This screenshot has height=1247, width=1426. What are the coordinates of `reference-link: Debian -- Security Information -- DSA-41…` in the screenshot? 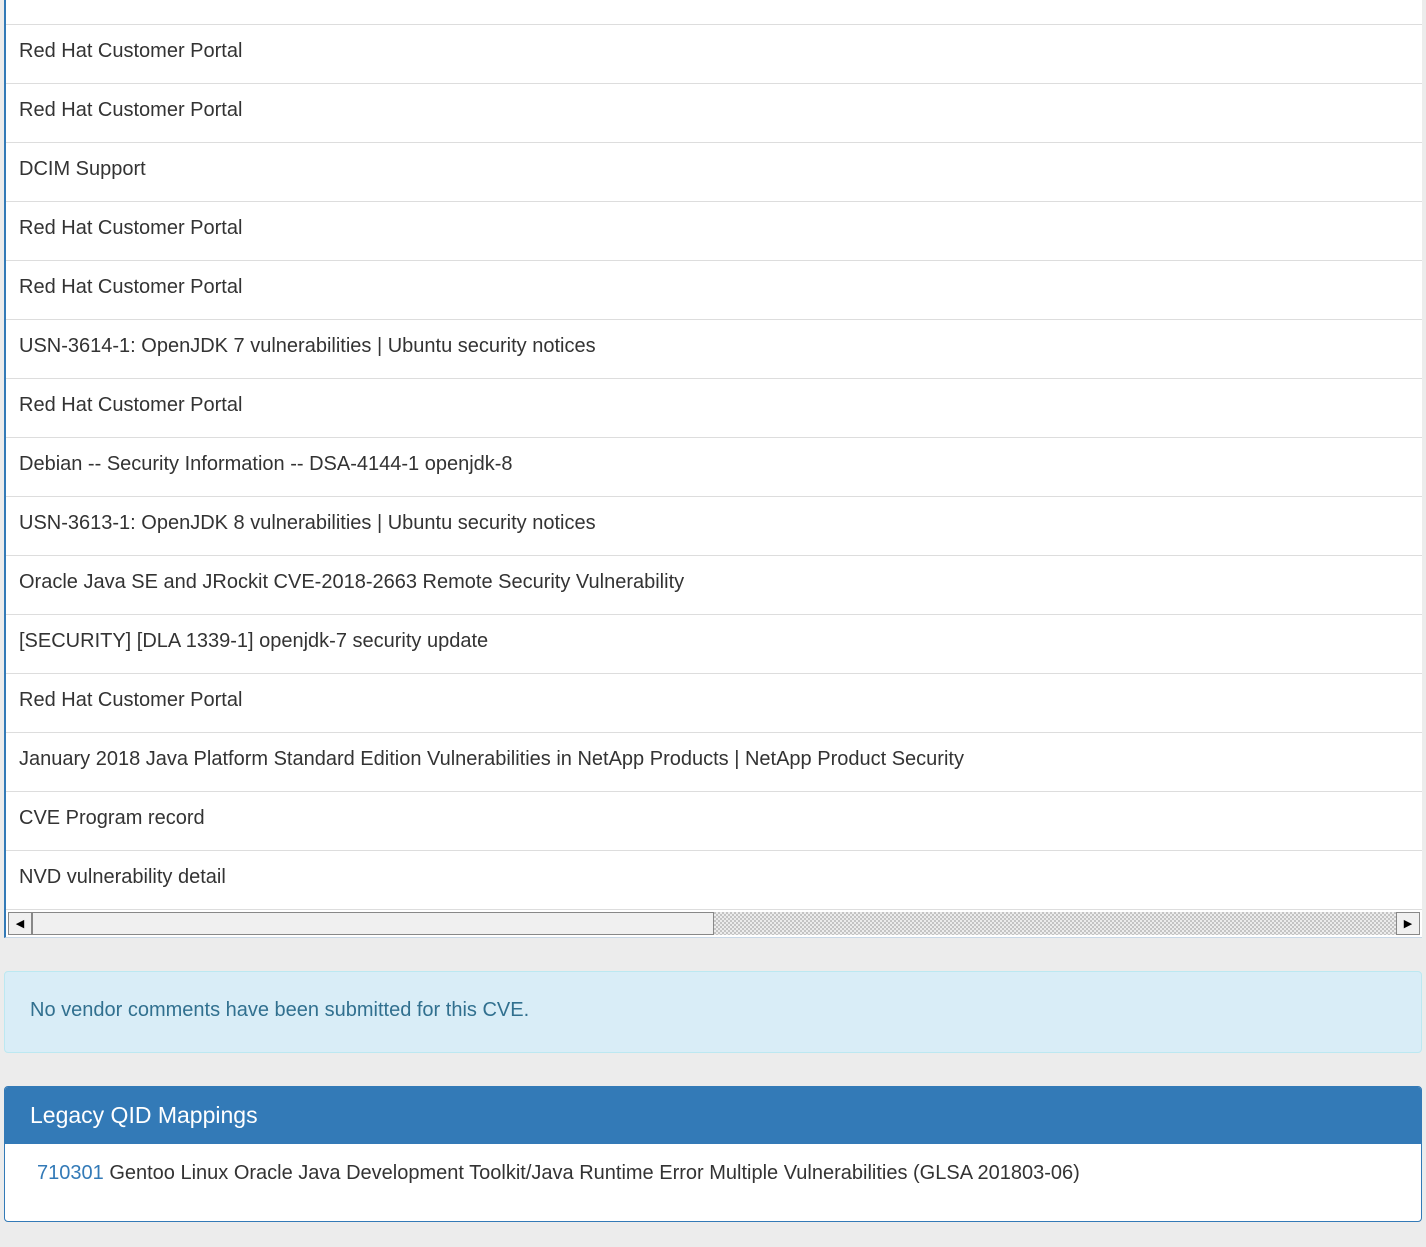 It's located at (266, 464).